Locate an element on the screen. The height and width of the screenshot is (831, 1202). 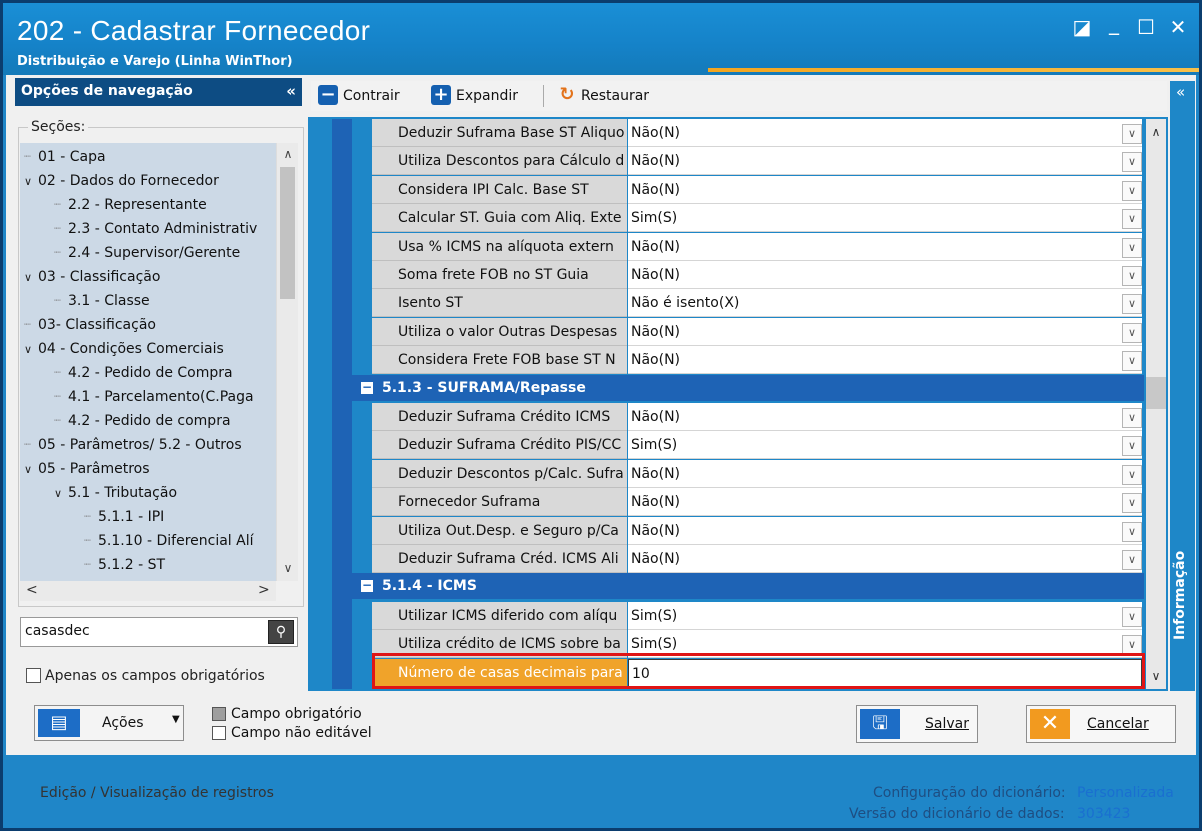
restore-icon: ◪ is located at coordinates (1082, 27).